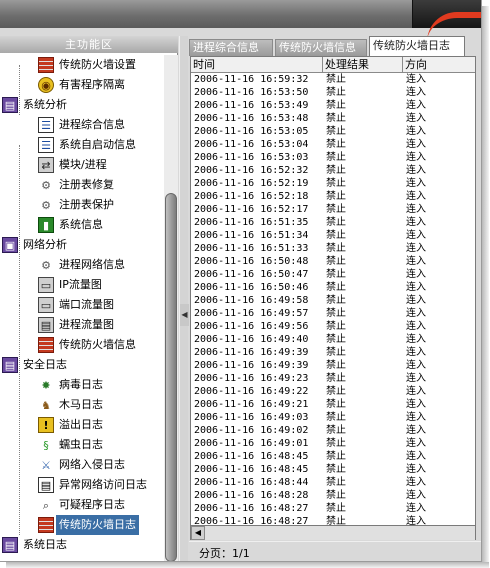 The image size is (490, 568). I want to click on table-row: 2006-11-16 16:49:01 禁止 连入, so click(333, 443).